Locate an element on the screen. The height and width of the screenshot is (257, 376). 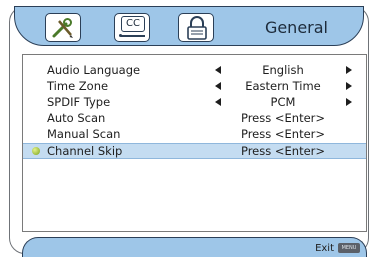
row-value: PCM is located at coordinates (283, 102).